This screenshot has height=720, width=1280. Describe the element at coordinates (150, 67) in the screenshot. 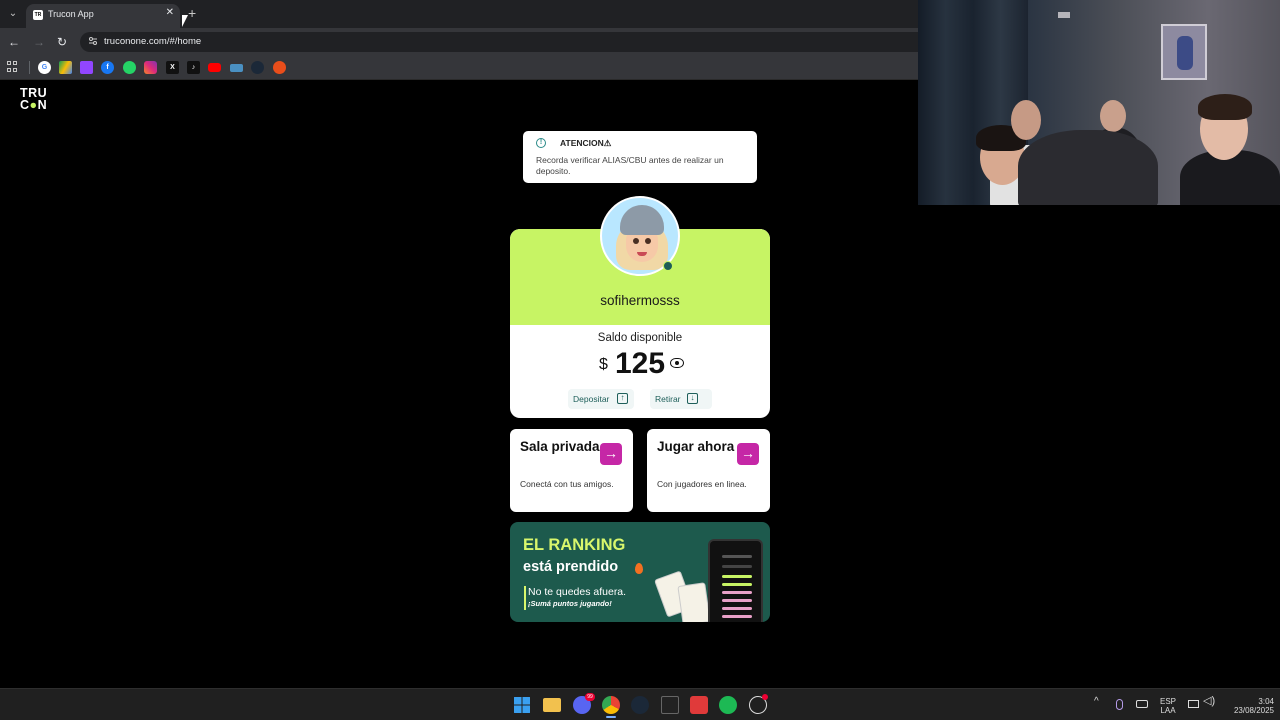

I see `instagram-icon` at that location.